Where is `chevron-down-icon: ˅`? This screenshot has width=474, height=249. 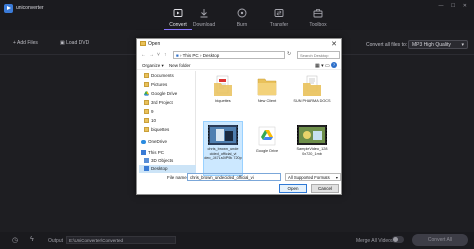
chevron-down-icon: ˅ is located at coordinates (158, 55).